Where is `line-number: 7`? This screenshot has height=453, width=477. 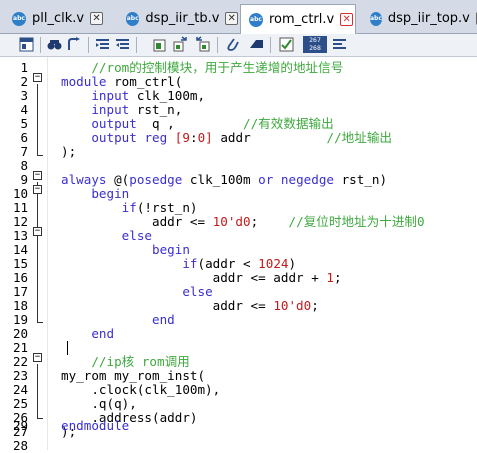
line-number: 7 is located at coordinates (24, 151).